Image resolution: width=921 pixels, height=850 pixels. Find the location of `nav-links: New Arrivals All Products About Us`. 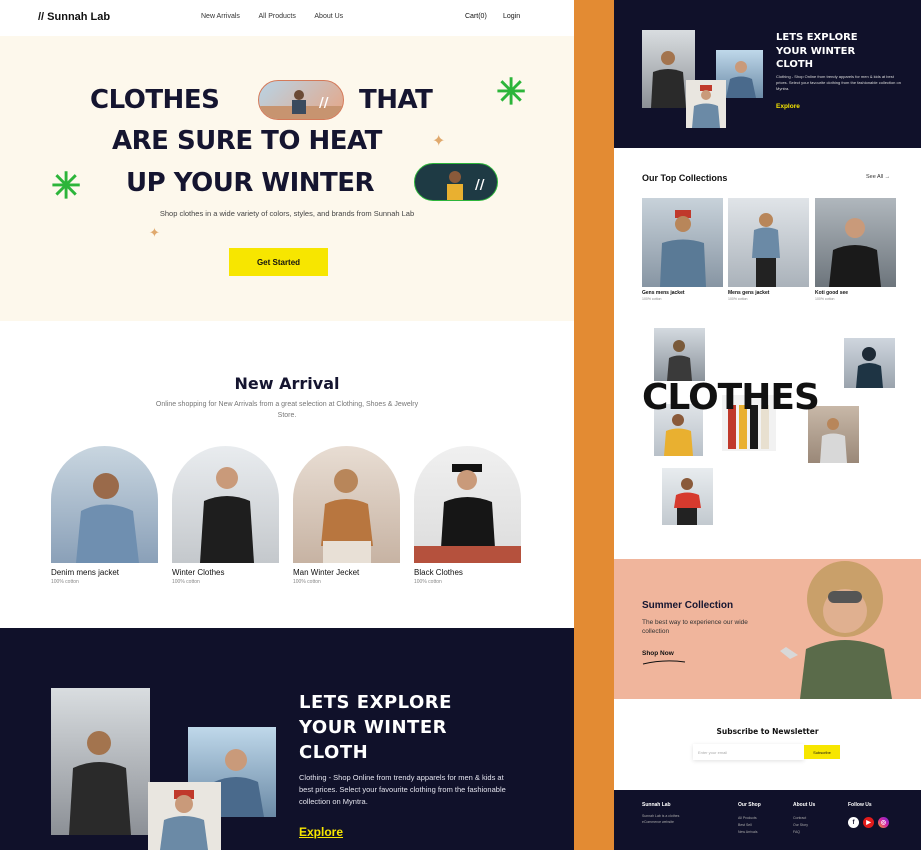

nav-links: New Arrivals All Products About Us is located at coordinates (280, 16).